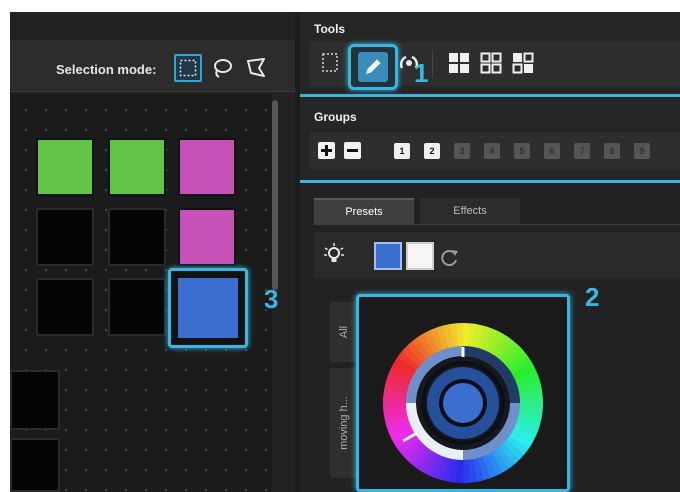  I want to click on rectangle-select-icon, so click(188, 68).